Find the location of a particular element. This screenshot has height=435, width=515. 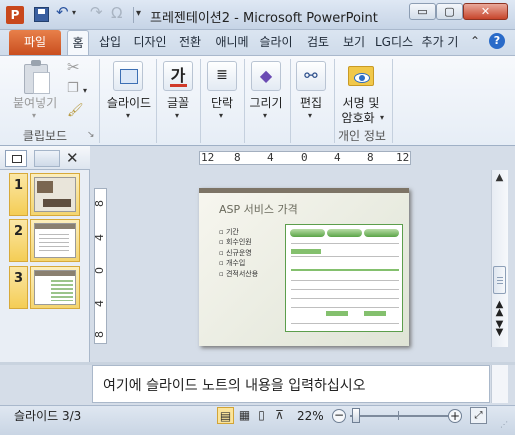

save-icon is located at coordinates (41, 14).